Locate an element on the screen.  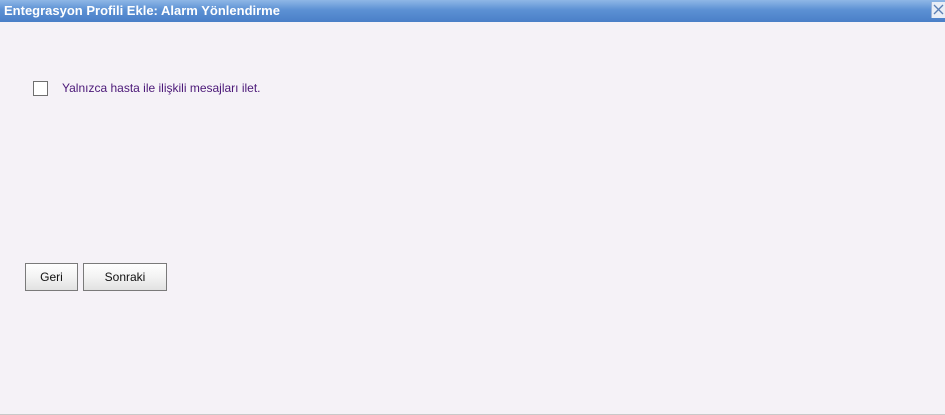
back-button: Geri is located at coordinates (51, 277).